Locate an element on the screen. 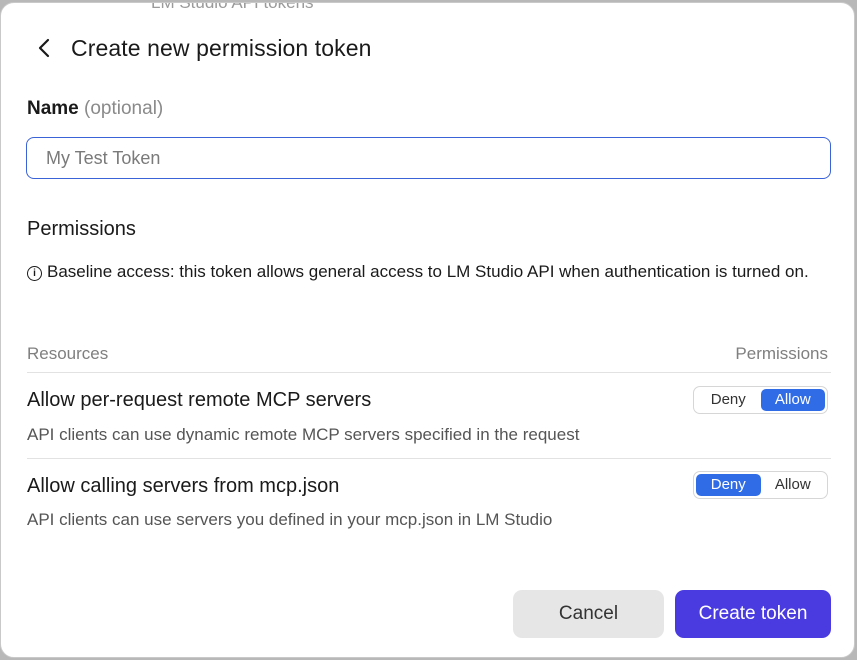 The height and width of the screenshot is (660, 857). name-label-text: Name is located at coordinates (53, 108).